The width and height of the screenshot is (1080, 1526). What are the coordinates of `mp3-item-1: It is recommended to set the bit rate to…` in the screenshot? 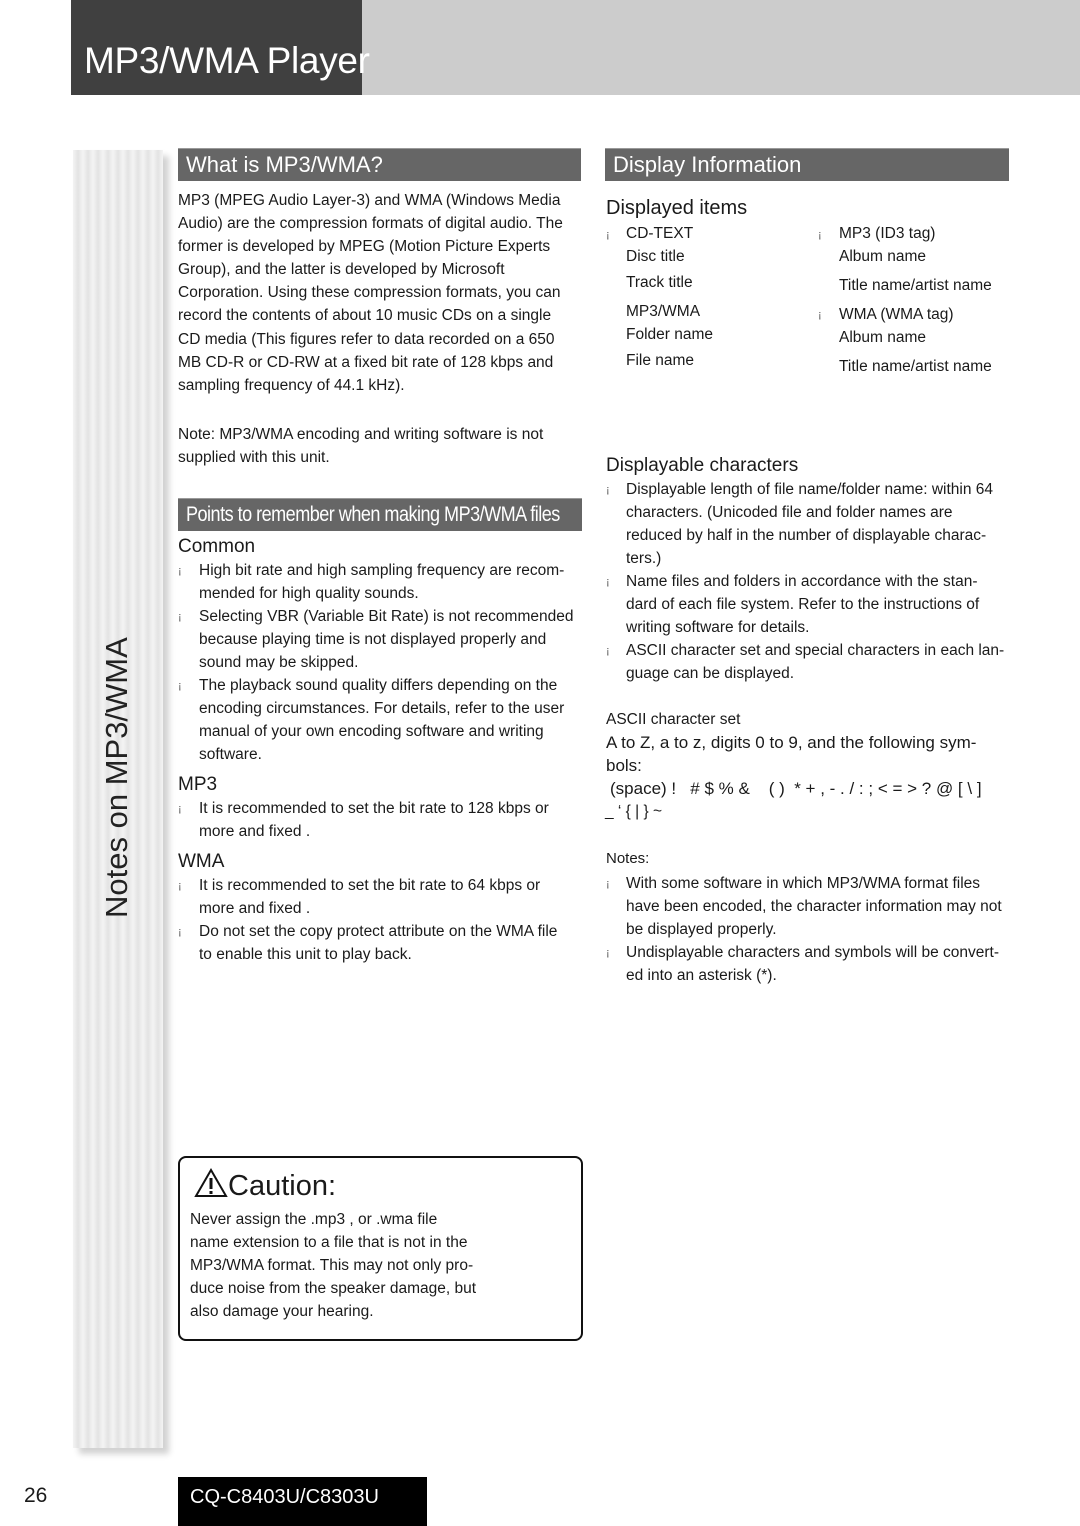 It's located at (374, 820).